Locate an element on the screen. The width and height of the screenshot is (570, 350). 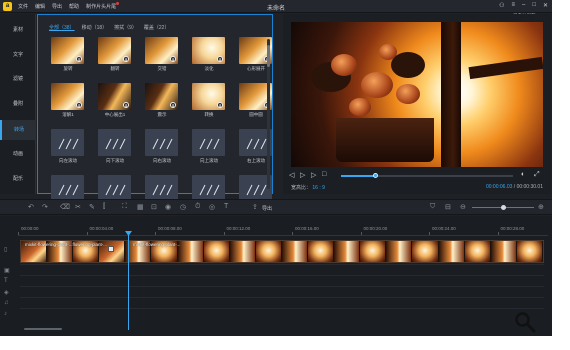
fullscreen-icon: ⤢ is located at coordinates (537, 175).